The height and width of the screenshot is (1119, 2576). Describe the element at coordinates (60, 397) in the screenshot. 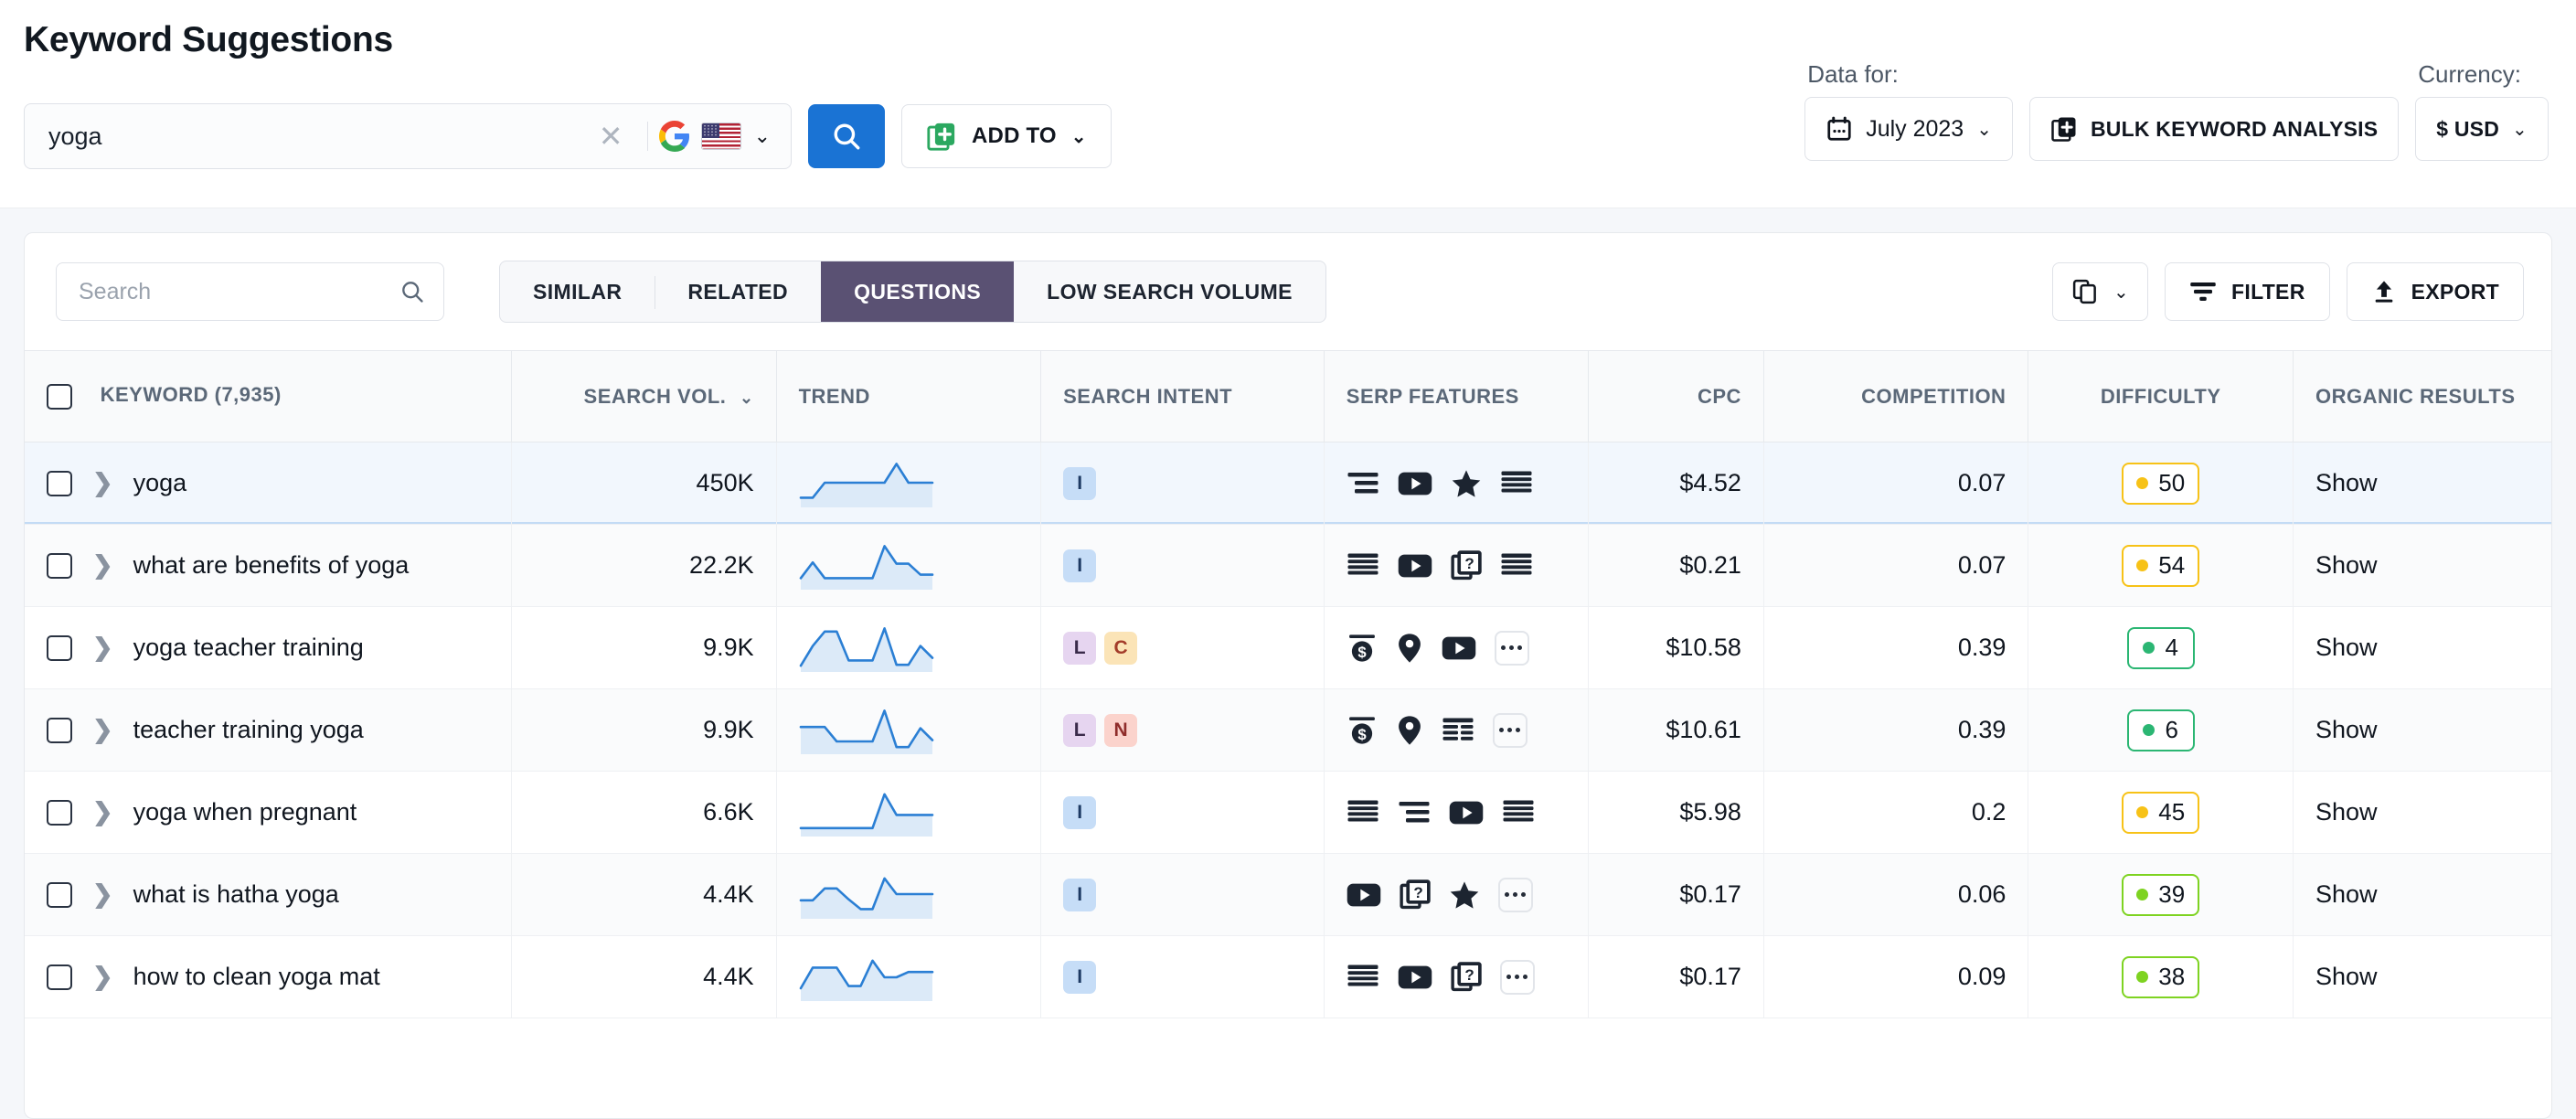

I see `select-all-checkbox` at that location.